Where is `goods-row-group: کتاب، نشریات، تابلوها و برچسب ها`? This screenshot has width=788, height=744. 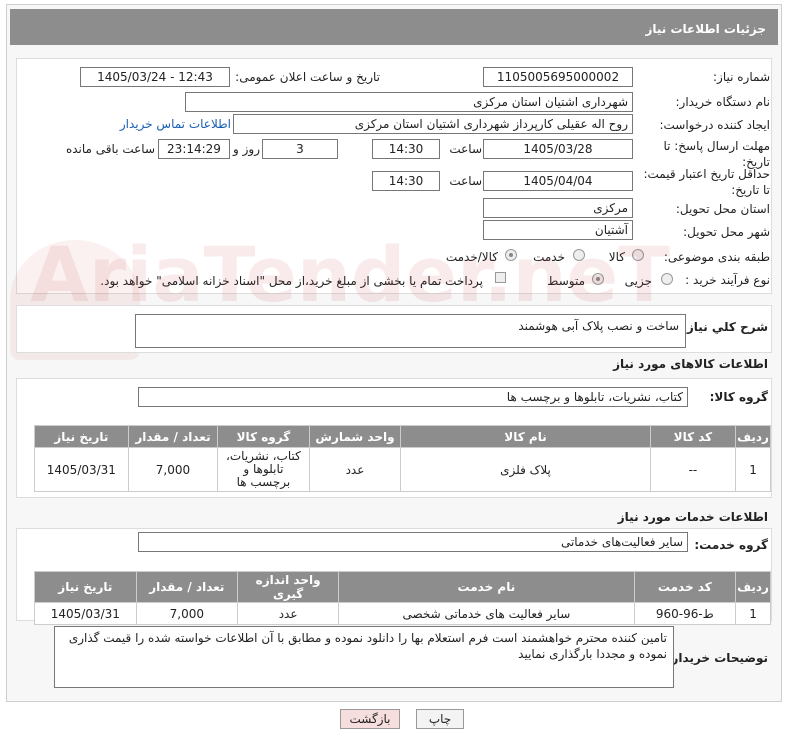 goods-row-group: کتاب، نشریات، تابلوها و برچسب ها is located at coordinates (263, 469).